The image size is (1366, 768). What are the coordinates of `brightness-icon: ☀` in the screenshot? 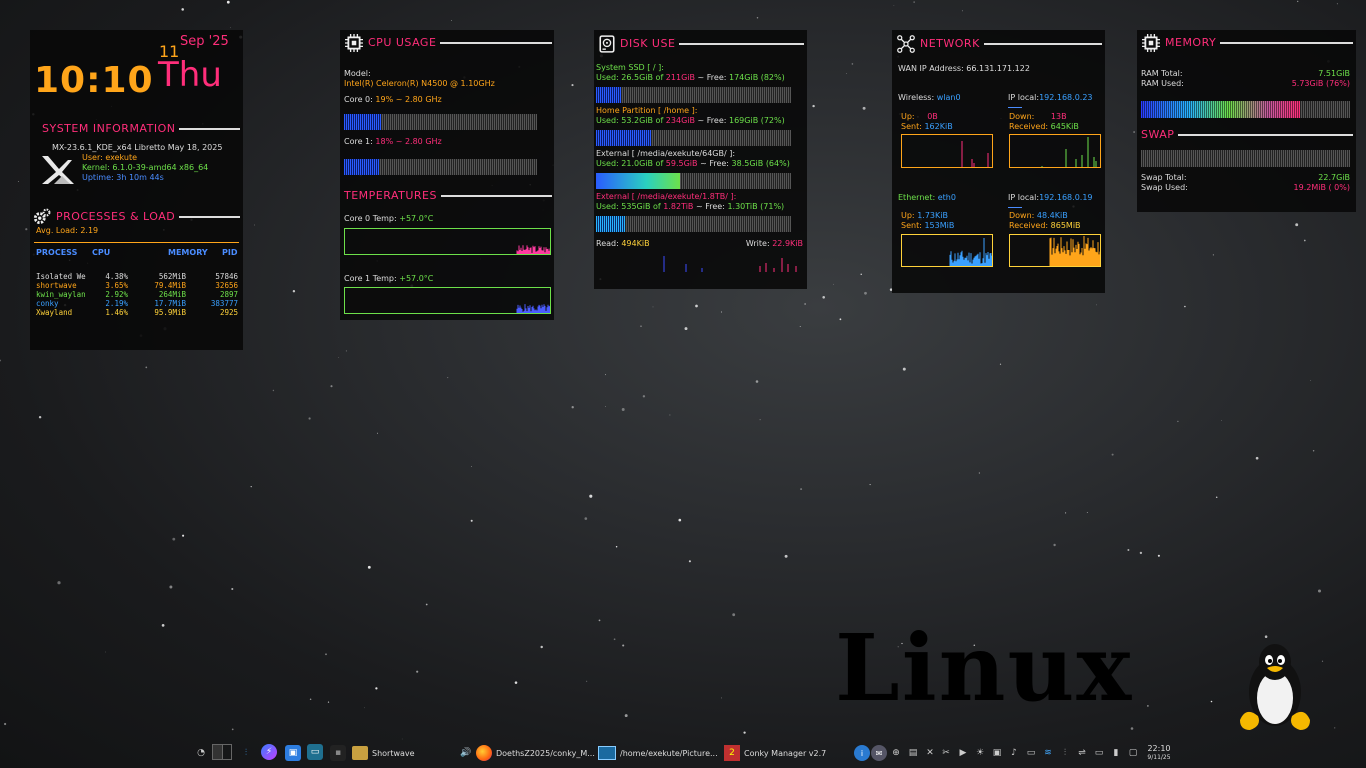 It's located at (980, 753).